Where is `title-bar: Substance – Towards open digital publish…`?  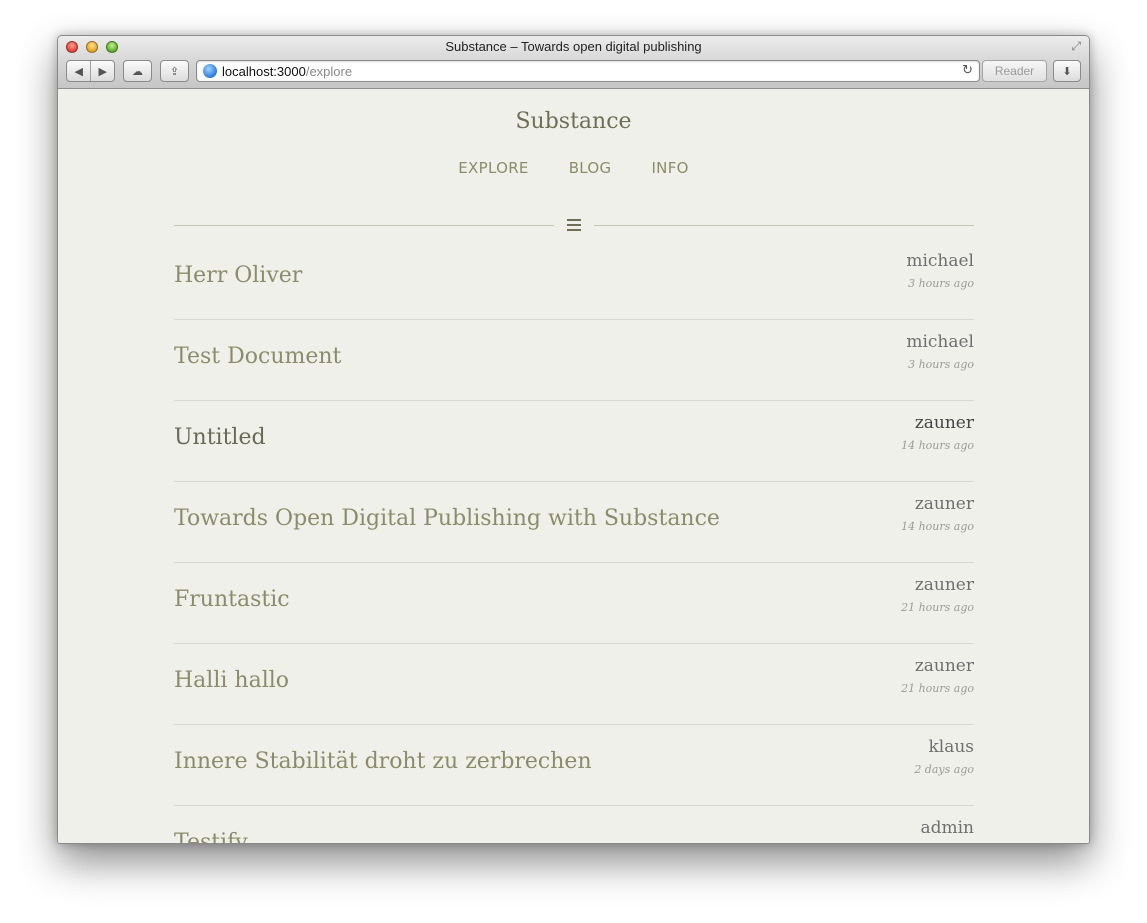
title-bar: Substance – Towards open digital publish… is located at coordinates (573, 62).